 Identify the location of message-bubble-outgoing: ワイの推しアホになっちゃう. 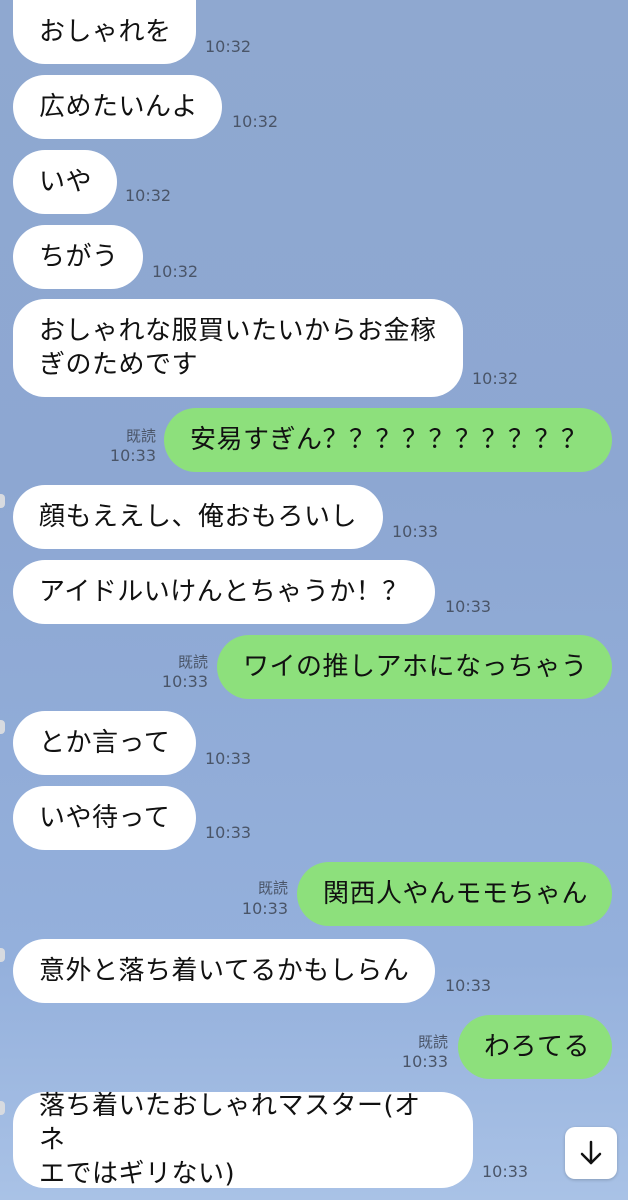
(414, 667).